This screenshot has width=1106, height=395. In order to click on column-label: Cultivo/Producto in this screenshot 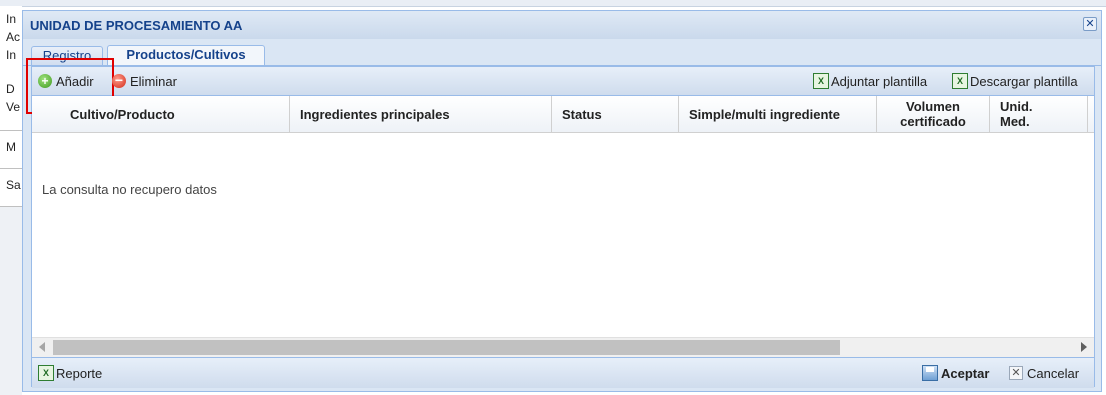, I will do `click(122, 114)`.